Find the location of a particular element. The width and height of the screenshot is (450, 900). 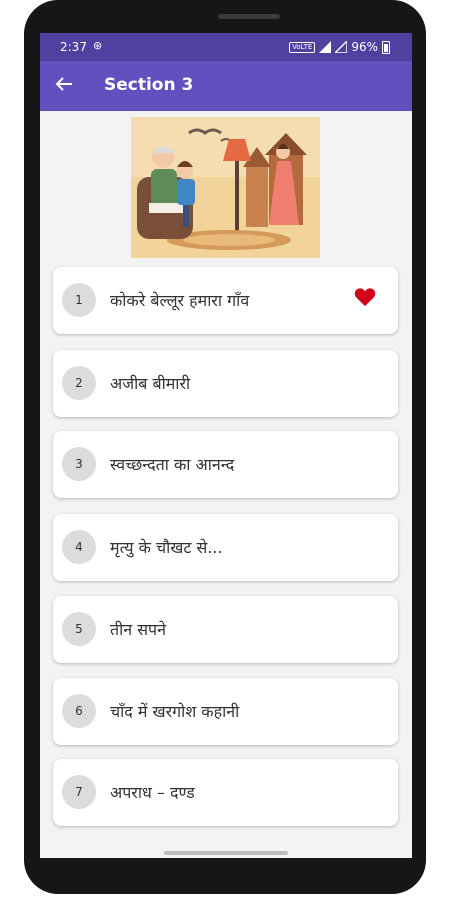

speaker-grille is located at coordinates (249, 16).